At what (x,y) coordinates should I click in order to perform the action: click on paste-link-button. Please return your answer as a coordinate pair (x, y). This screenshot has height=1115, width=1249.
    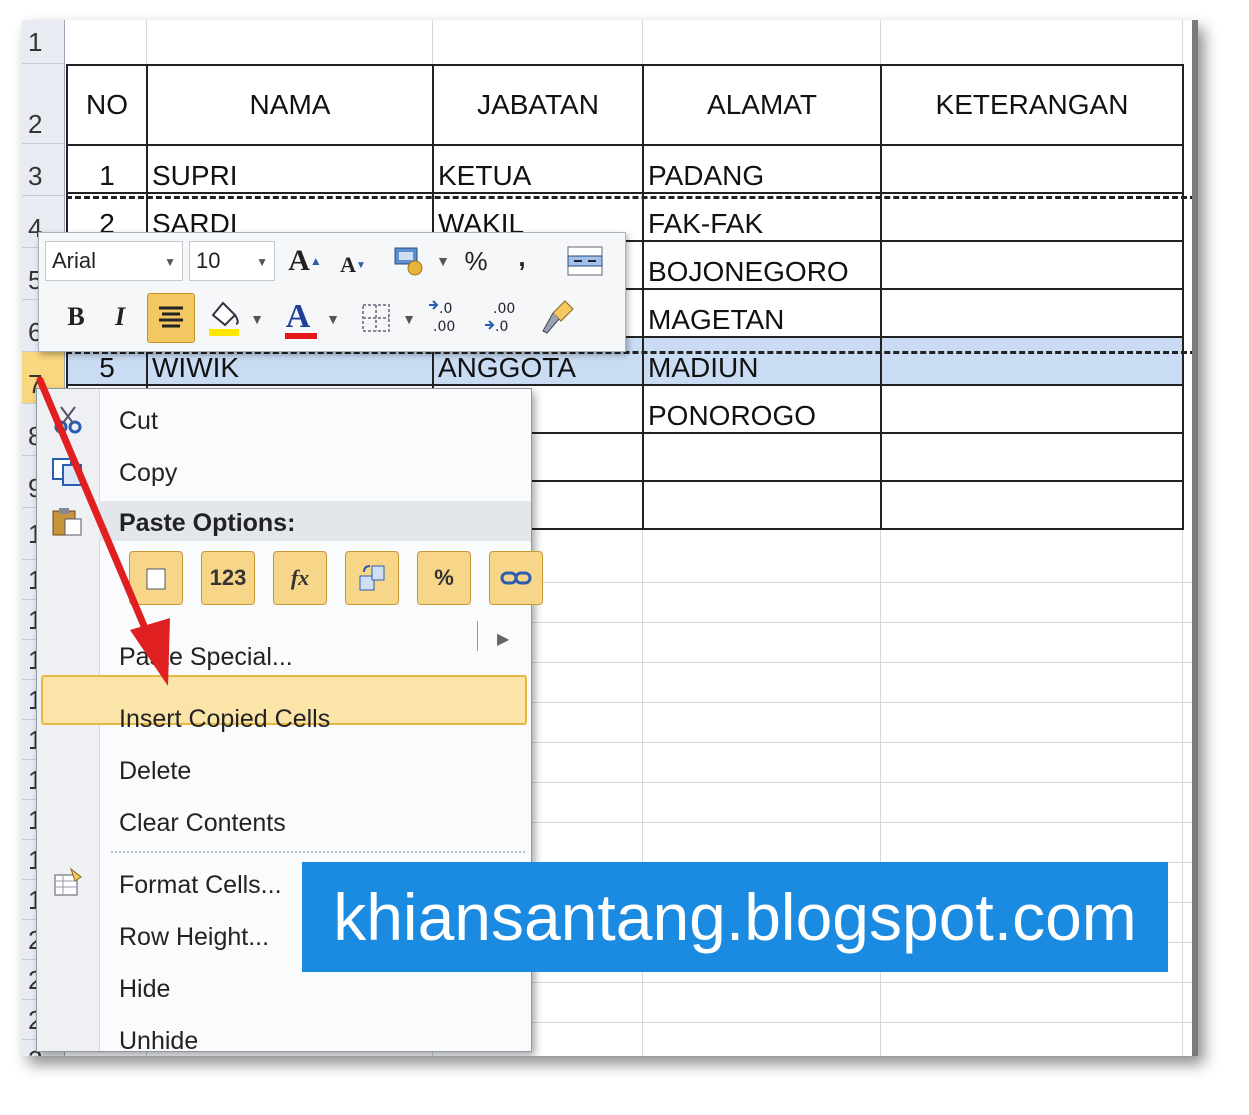
    Looking at the image, I should click on (516, 578).